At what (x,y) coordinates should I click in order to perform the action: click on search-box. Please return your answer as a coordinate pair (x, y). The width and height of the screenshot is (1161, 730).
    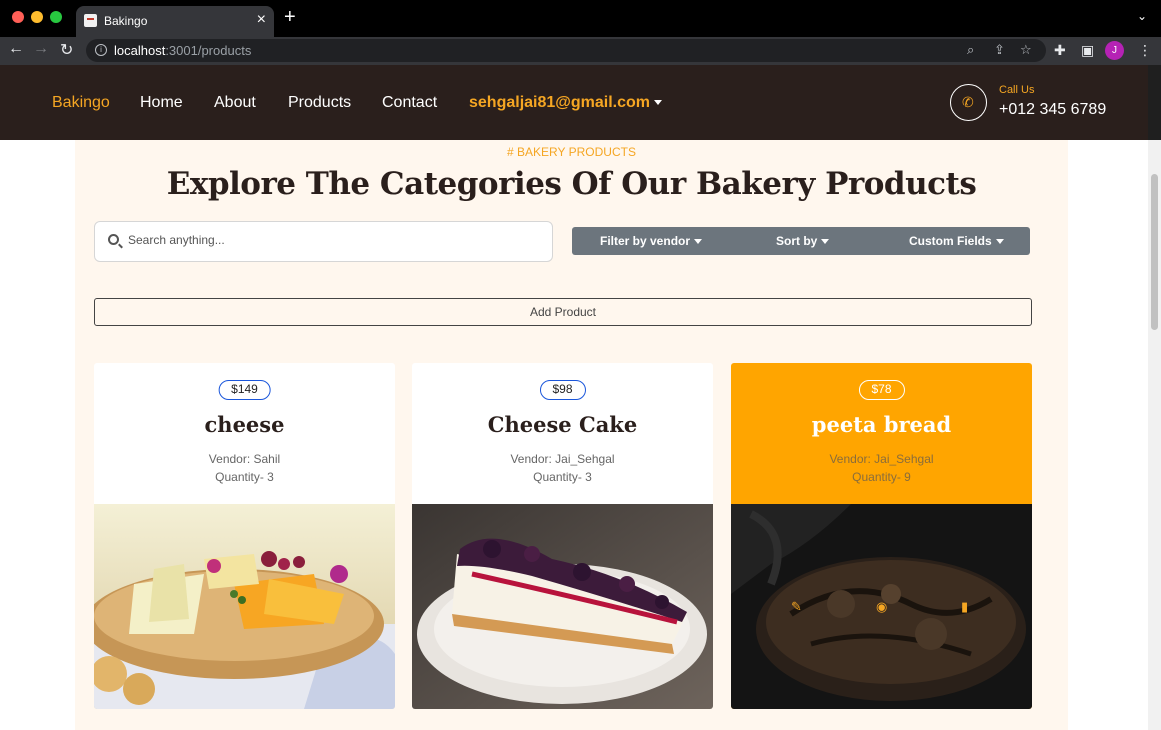
    Looking at the image, I should click on (323, 241).